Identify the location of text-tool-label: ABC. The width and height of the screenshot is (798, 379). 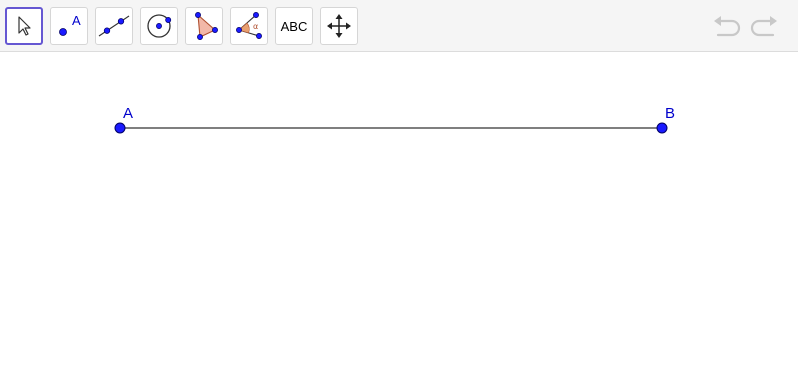
(294, 26).